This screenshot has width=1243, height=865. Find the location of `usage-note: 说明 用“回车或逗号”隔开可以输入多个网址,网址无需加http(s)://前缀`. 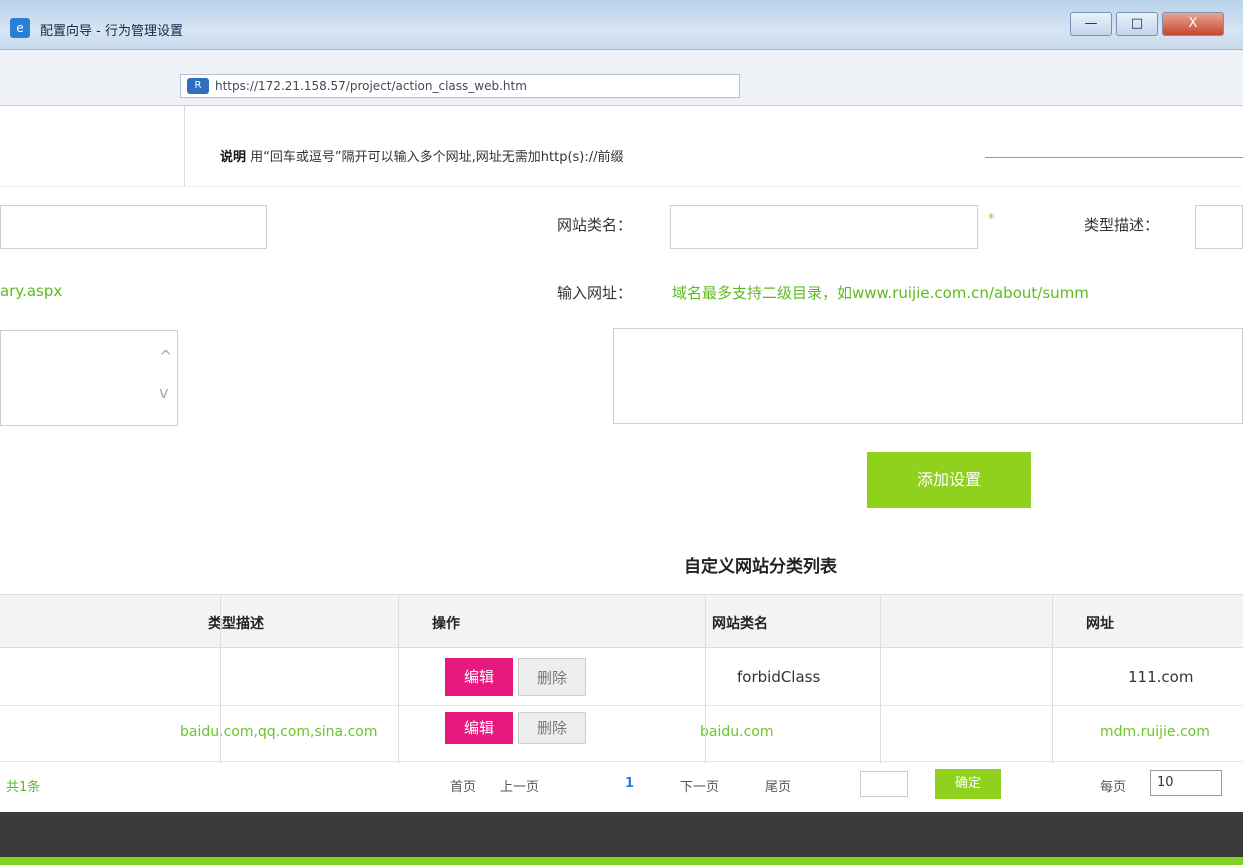

usage-note: 说明 用“回车或逗号”隔开可以输入多个网址,网址无需加http(s)://前缀 is located at coordinates (422, 155).